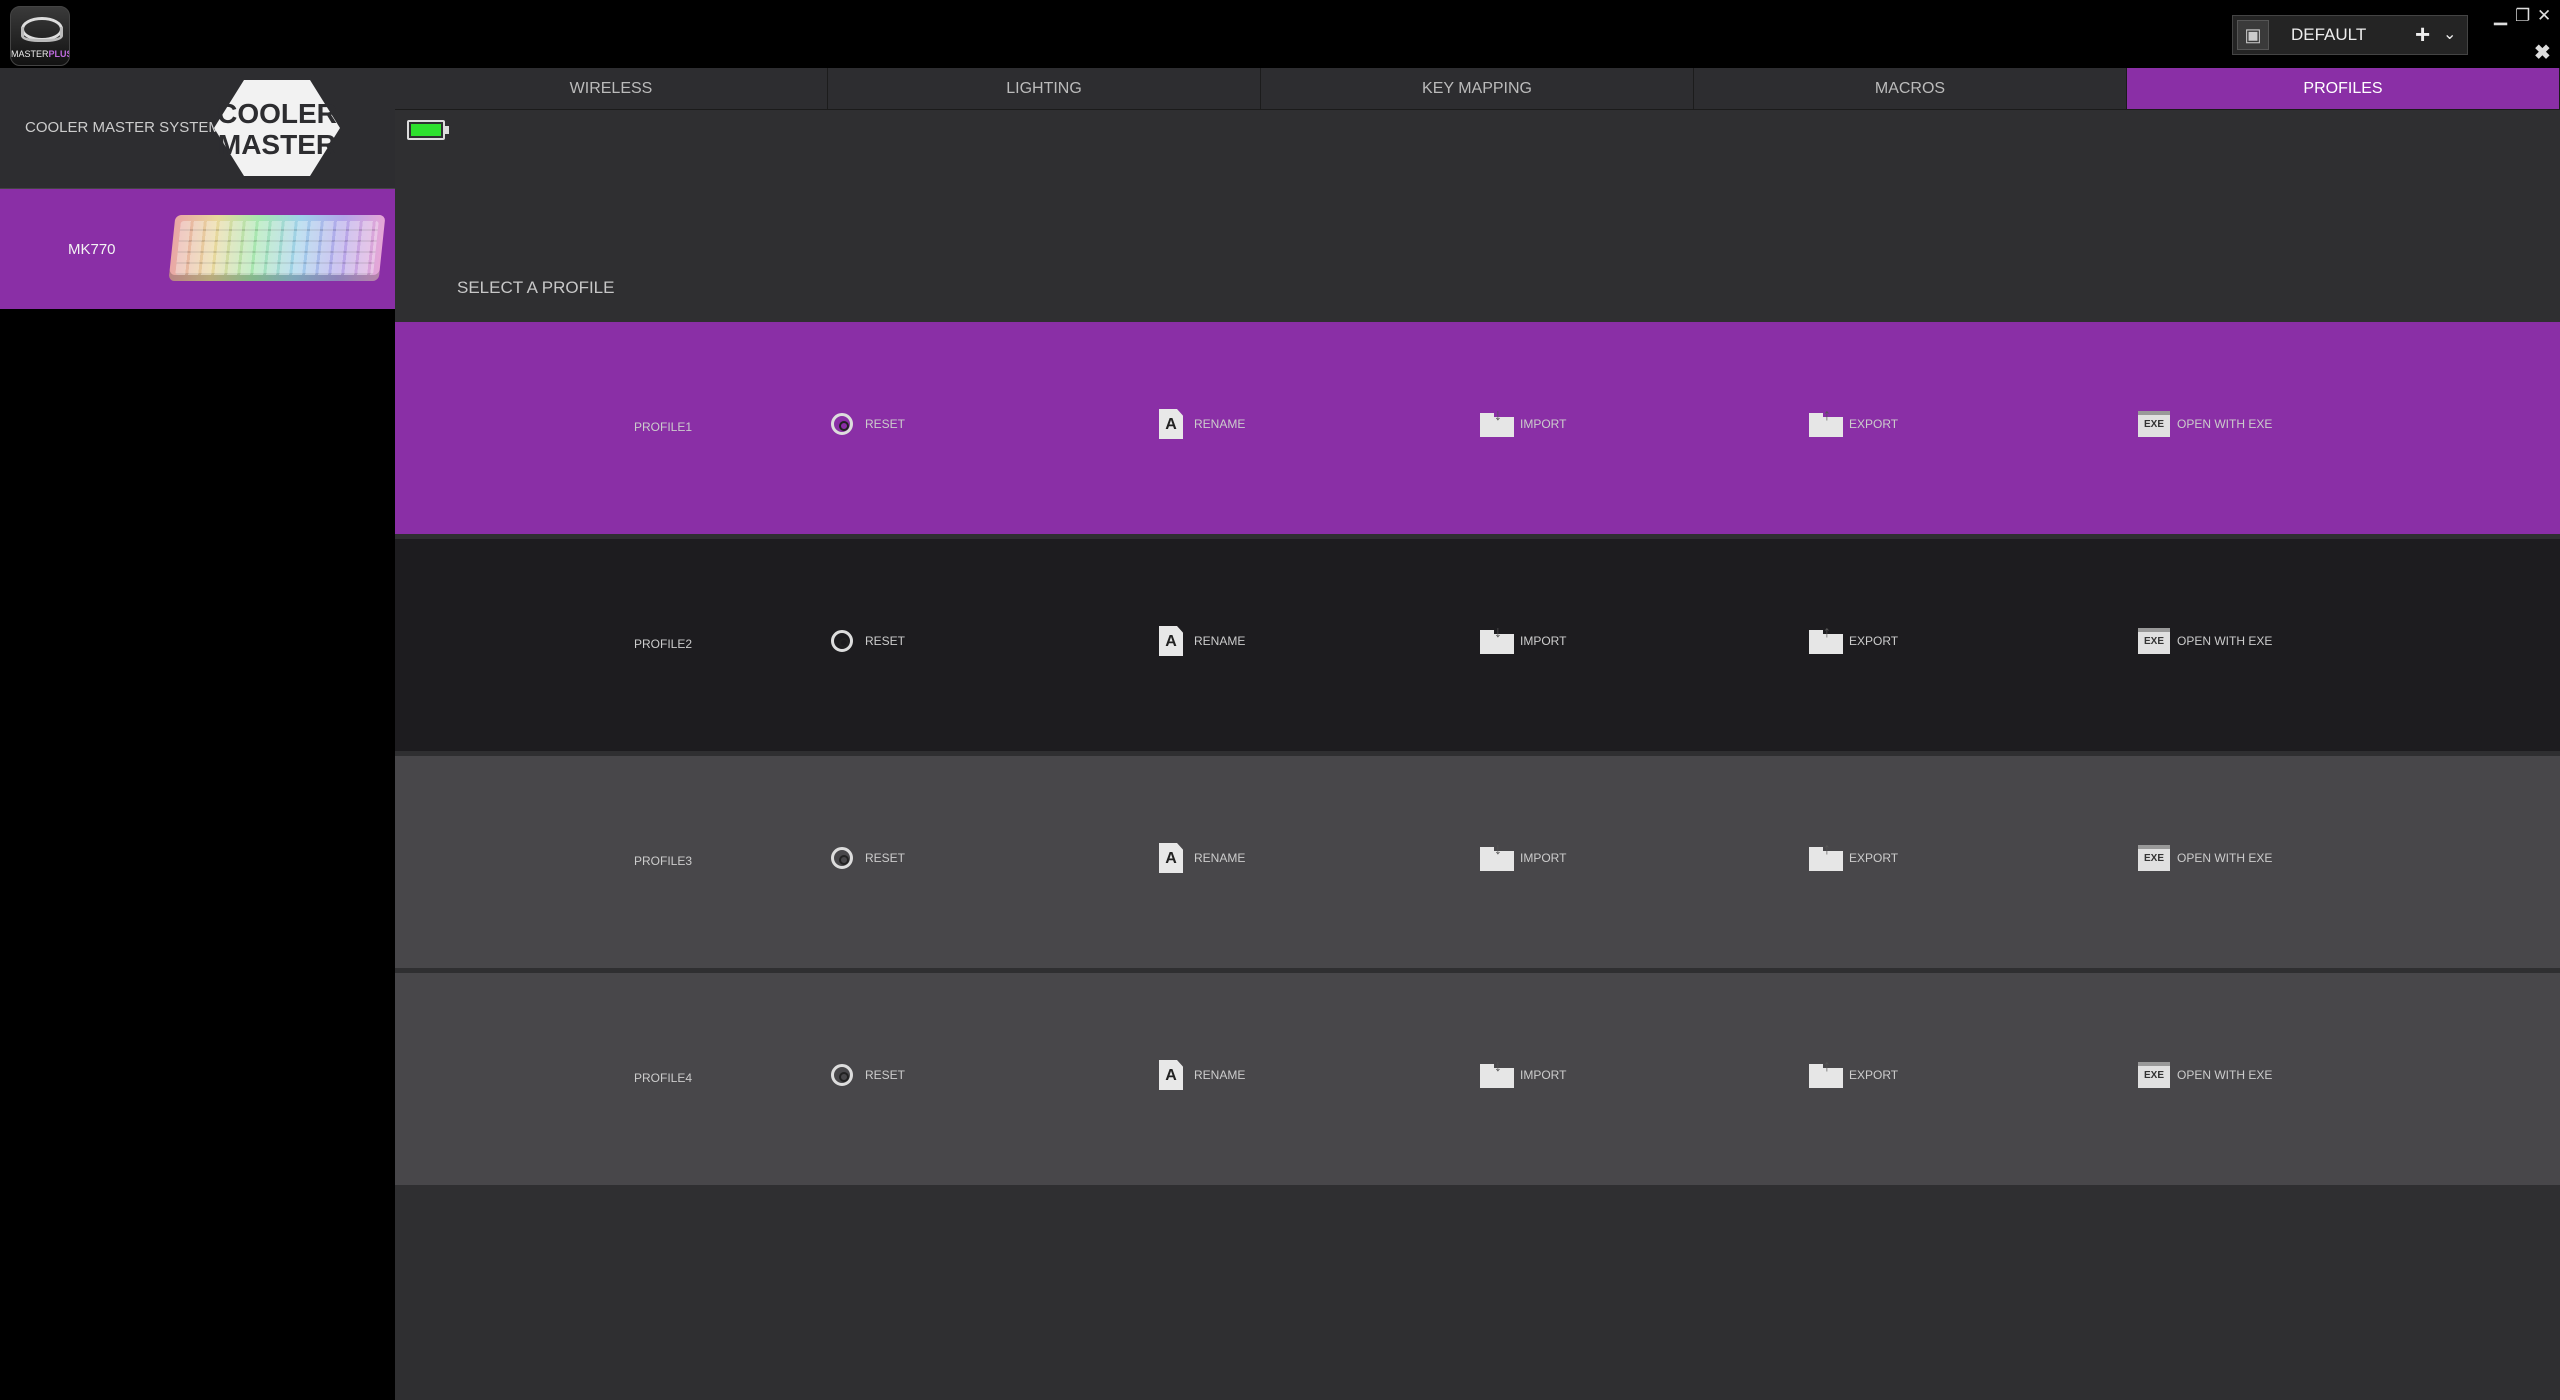 The height and width of the screenshot is (1400, 2560). What do you see at coordinates (277, 113) in the screenshot?
I see `logo-line1: COOLER` at bounding box center [277, 113].